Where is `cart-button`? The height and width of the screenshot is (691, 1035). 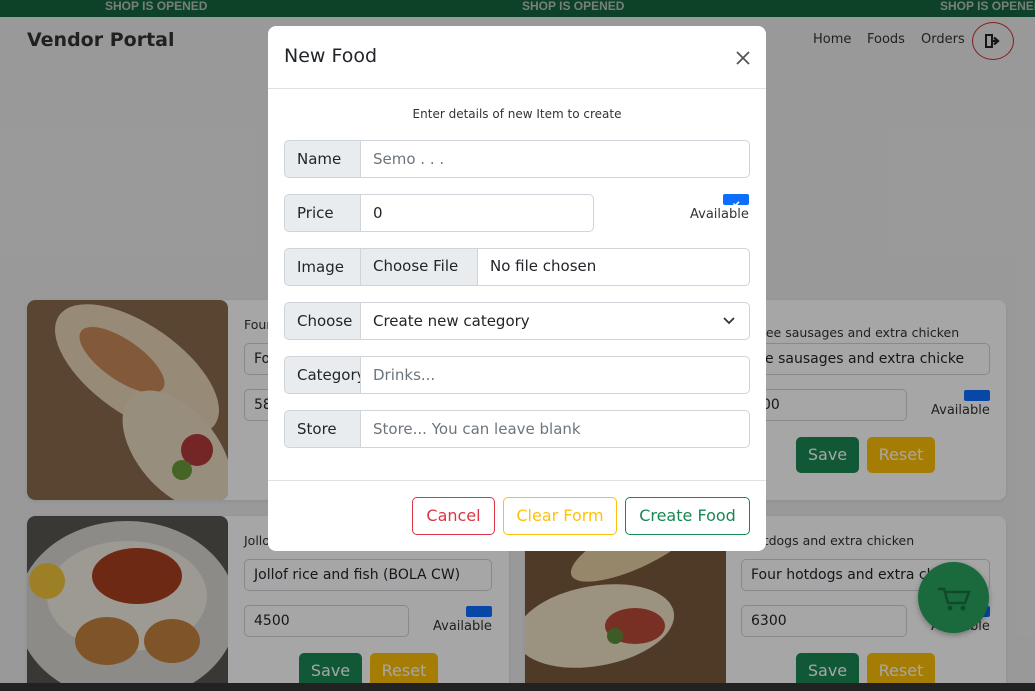 cart-button is located at coordinates (953, 597).